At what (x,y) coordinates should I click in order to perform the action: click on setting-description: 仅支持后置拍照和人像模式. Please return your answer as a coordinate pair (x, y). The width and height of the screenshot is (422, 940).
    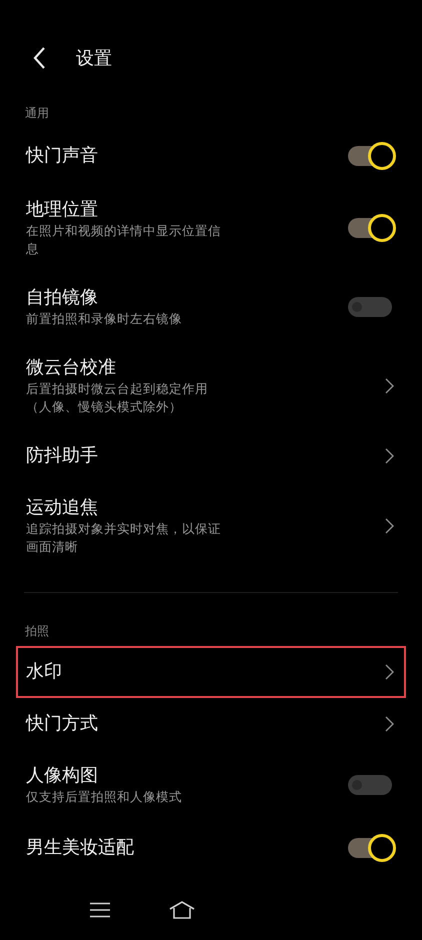
    Looking at the image, I should click on (104, 797).